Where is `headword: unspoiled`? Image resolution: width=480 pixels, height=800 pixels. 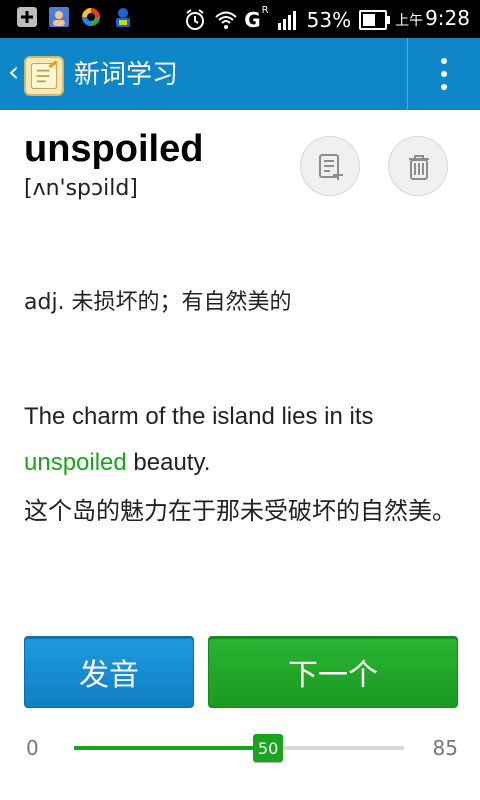
headword: unspoiled is located at coordinates (114, 149).